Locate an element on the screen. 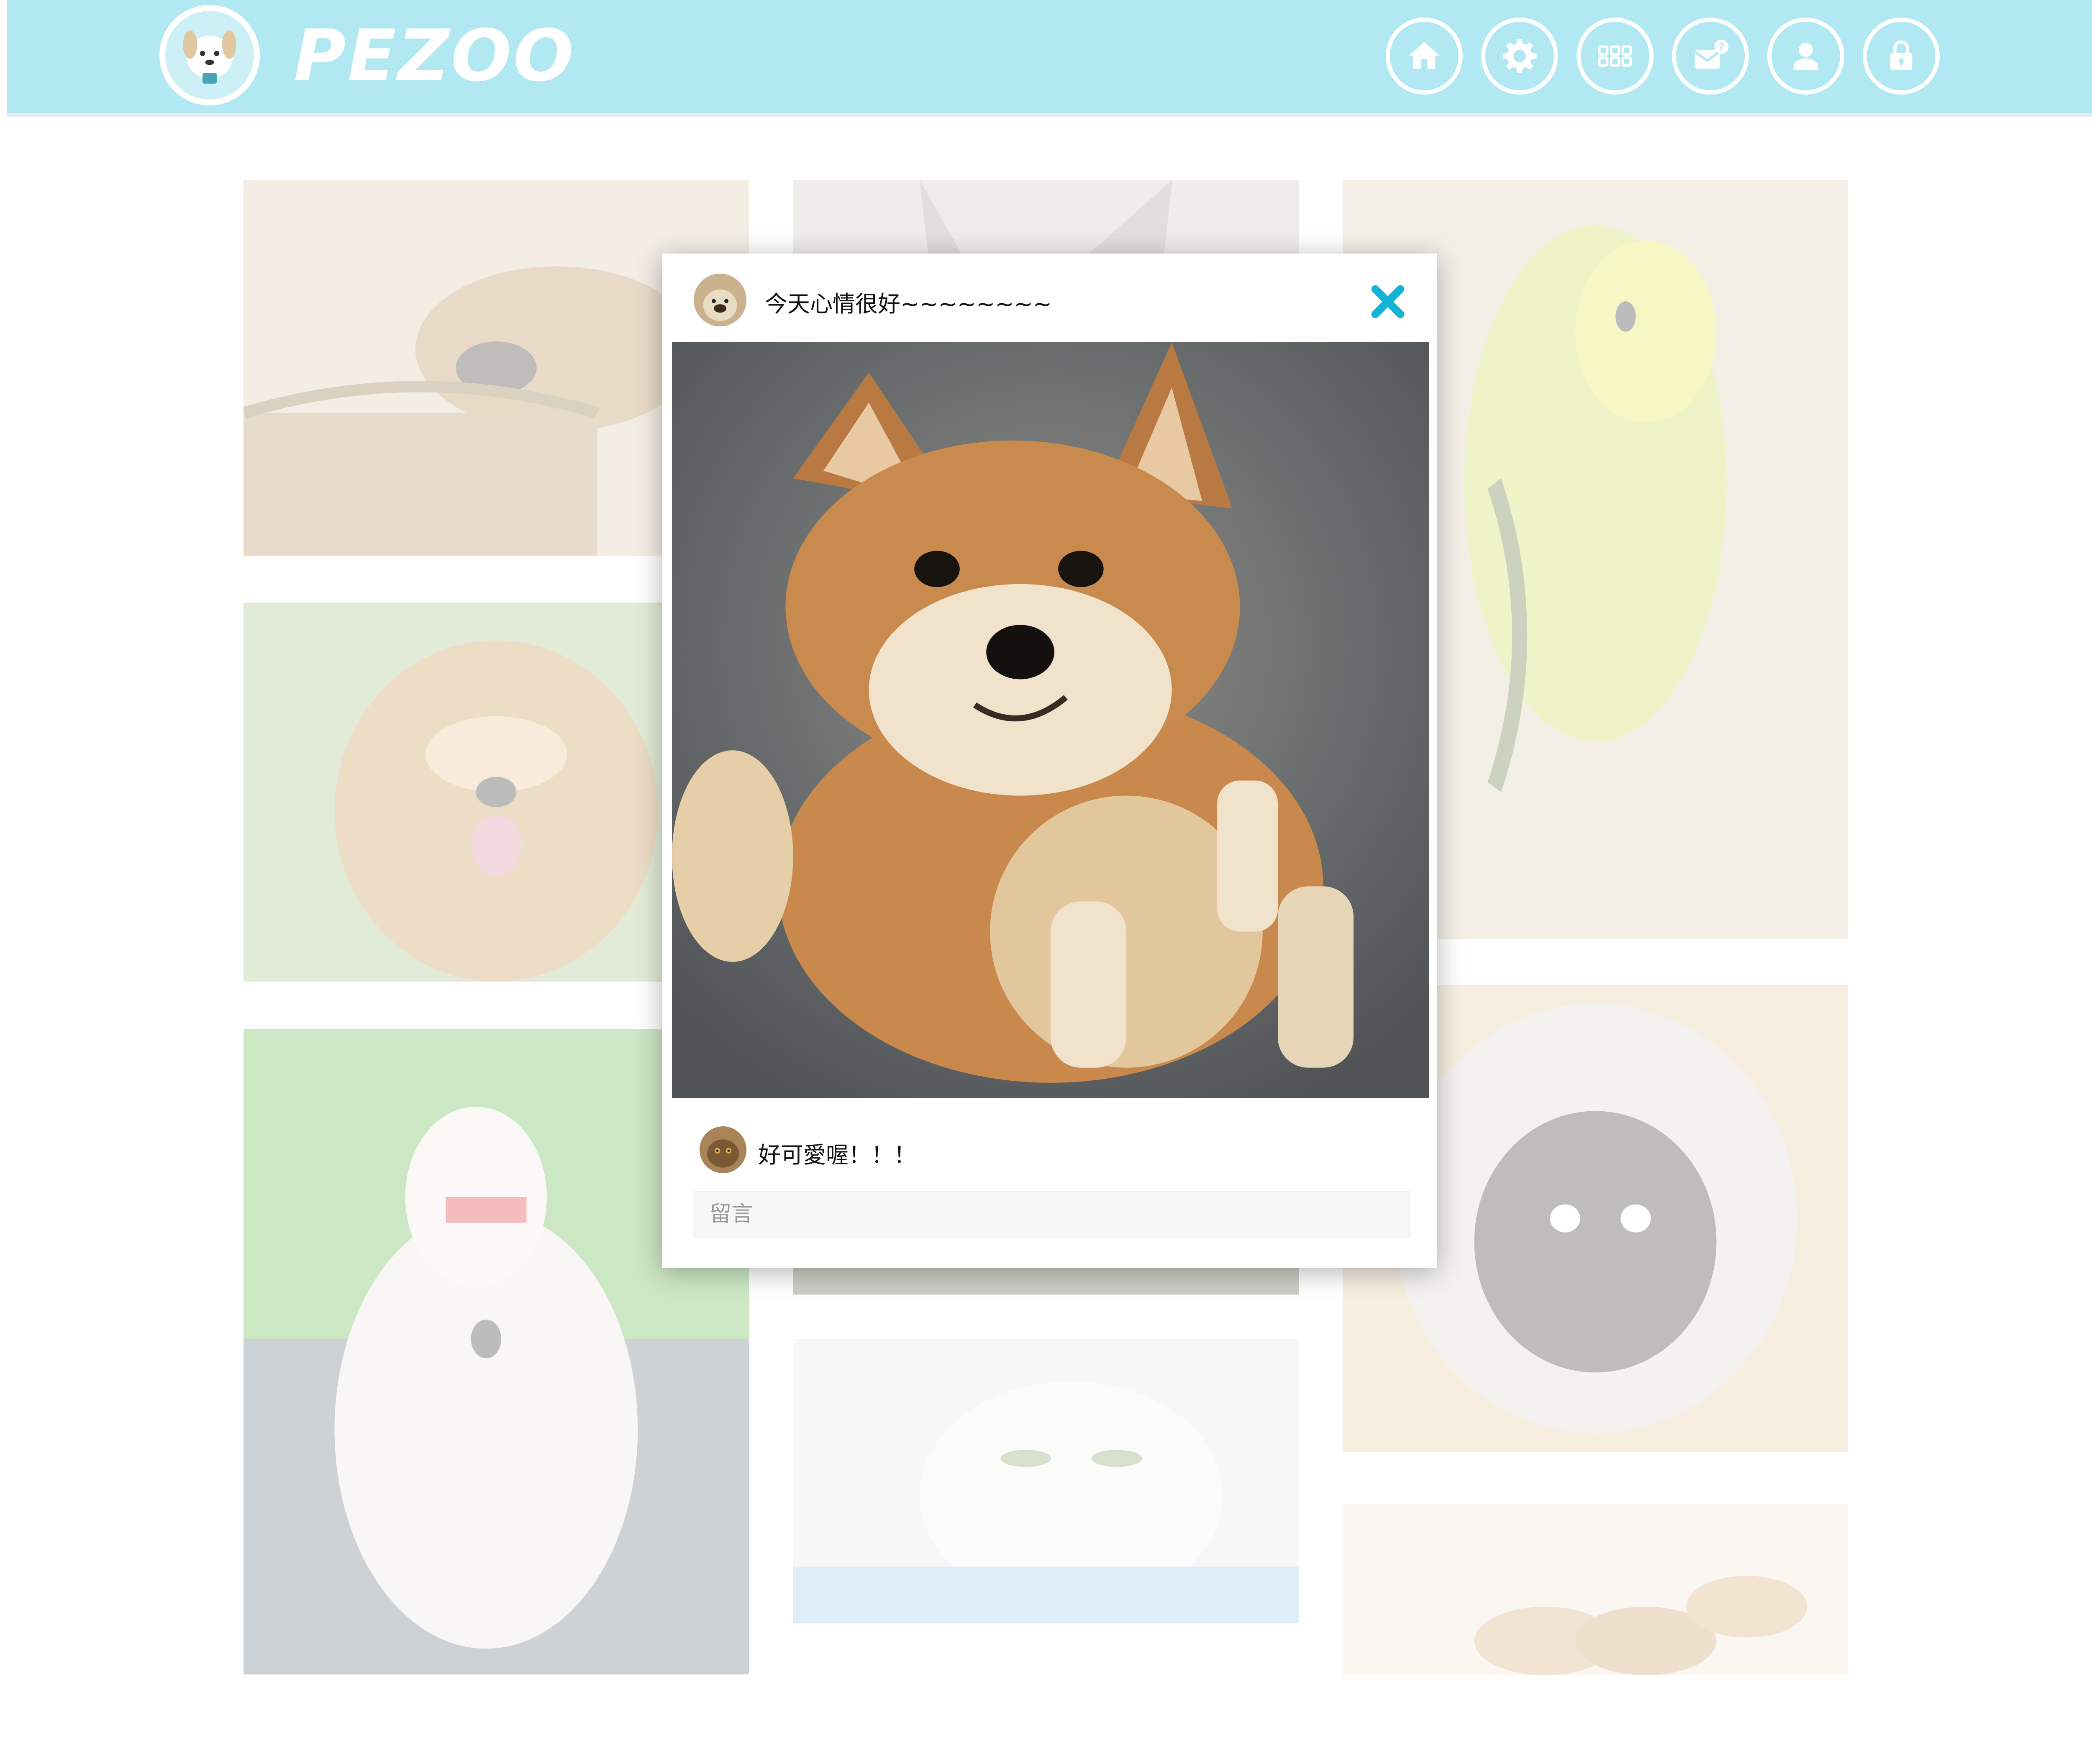 This screenshot has height=1764, width=2092. lock-button is located at coordinates (1901, 57).